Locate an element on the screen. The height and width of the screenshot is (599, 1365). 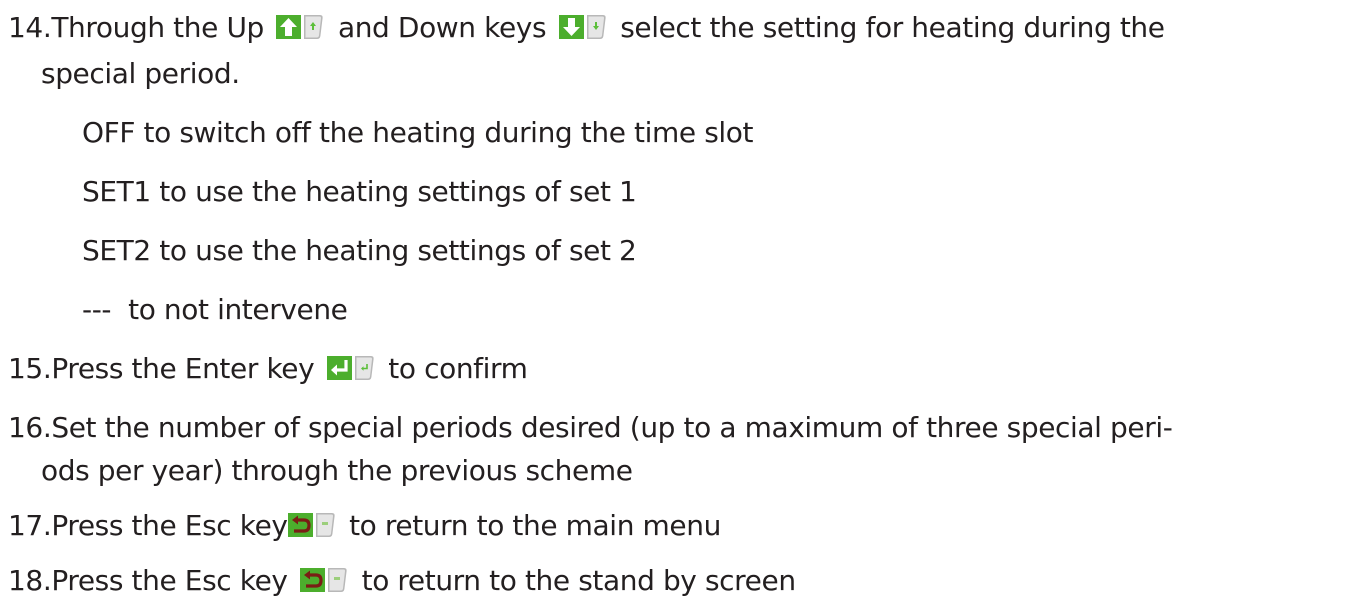
step-text: Press the Enter key is located at coordinates (183, 368).